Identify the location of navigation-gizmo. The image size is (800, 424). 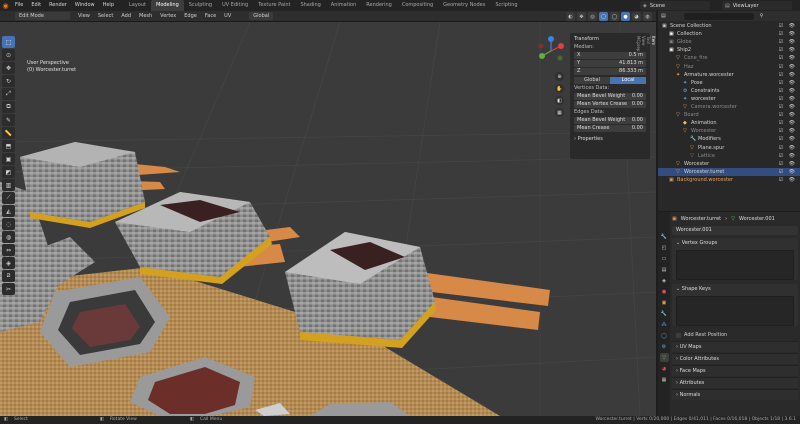
(551, 51).